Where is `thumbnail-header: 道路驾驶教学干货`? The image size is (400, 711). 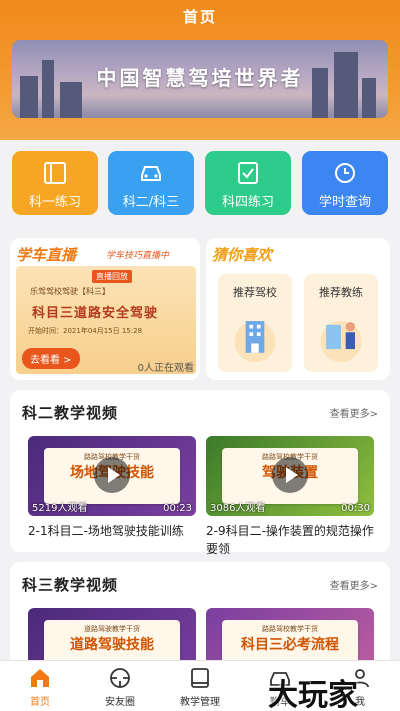
thumbnail-header: 道路驾驶教学干货 is located at coordinates (112, 629).